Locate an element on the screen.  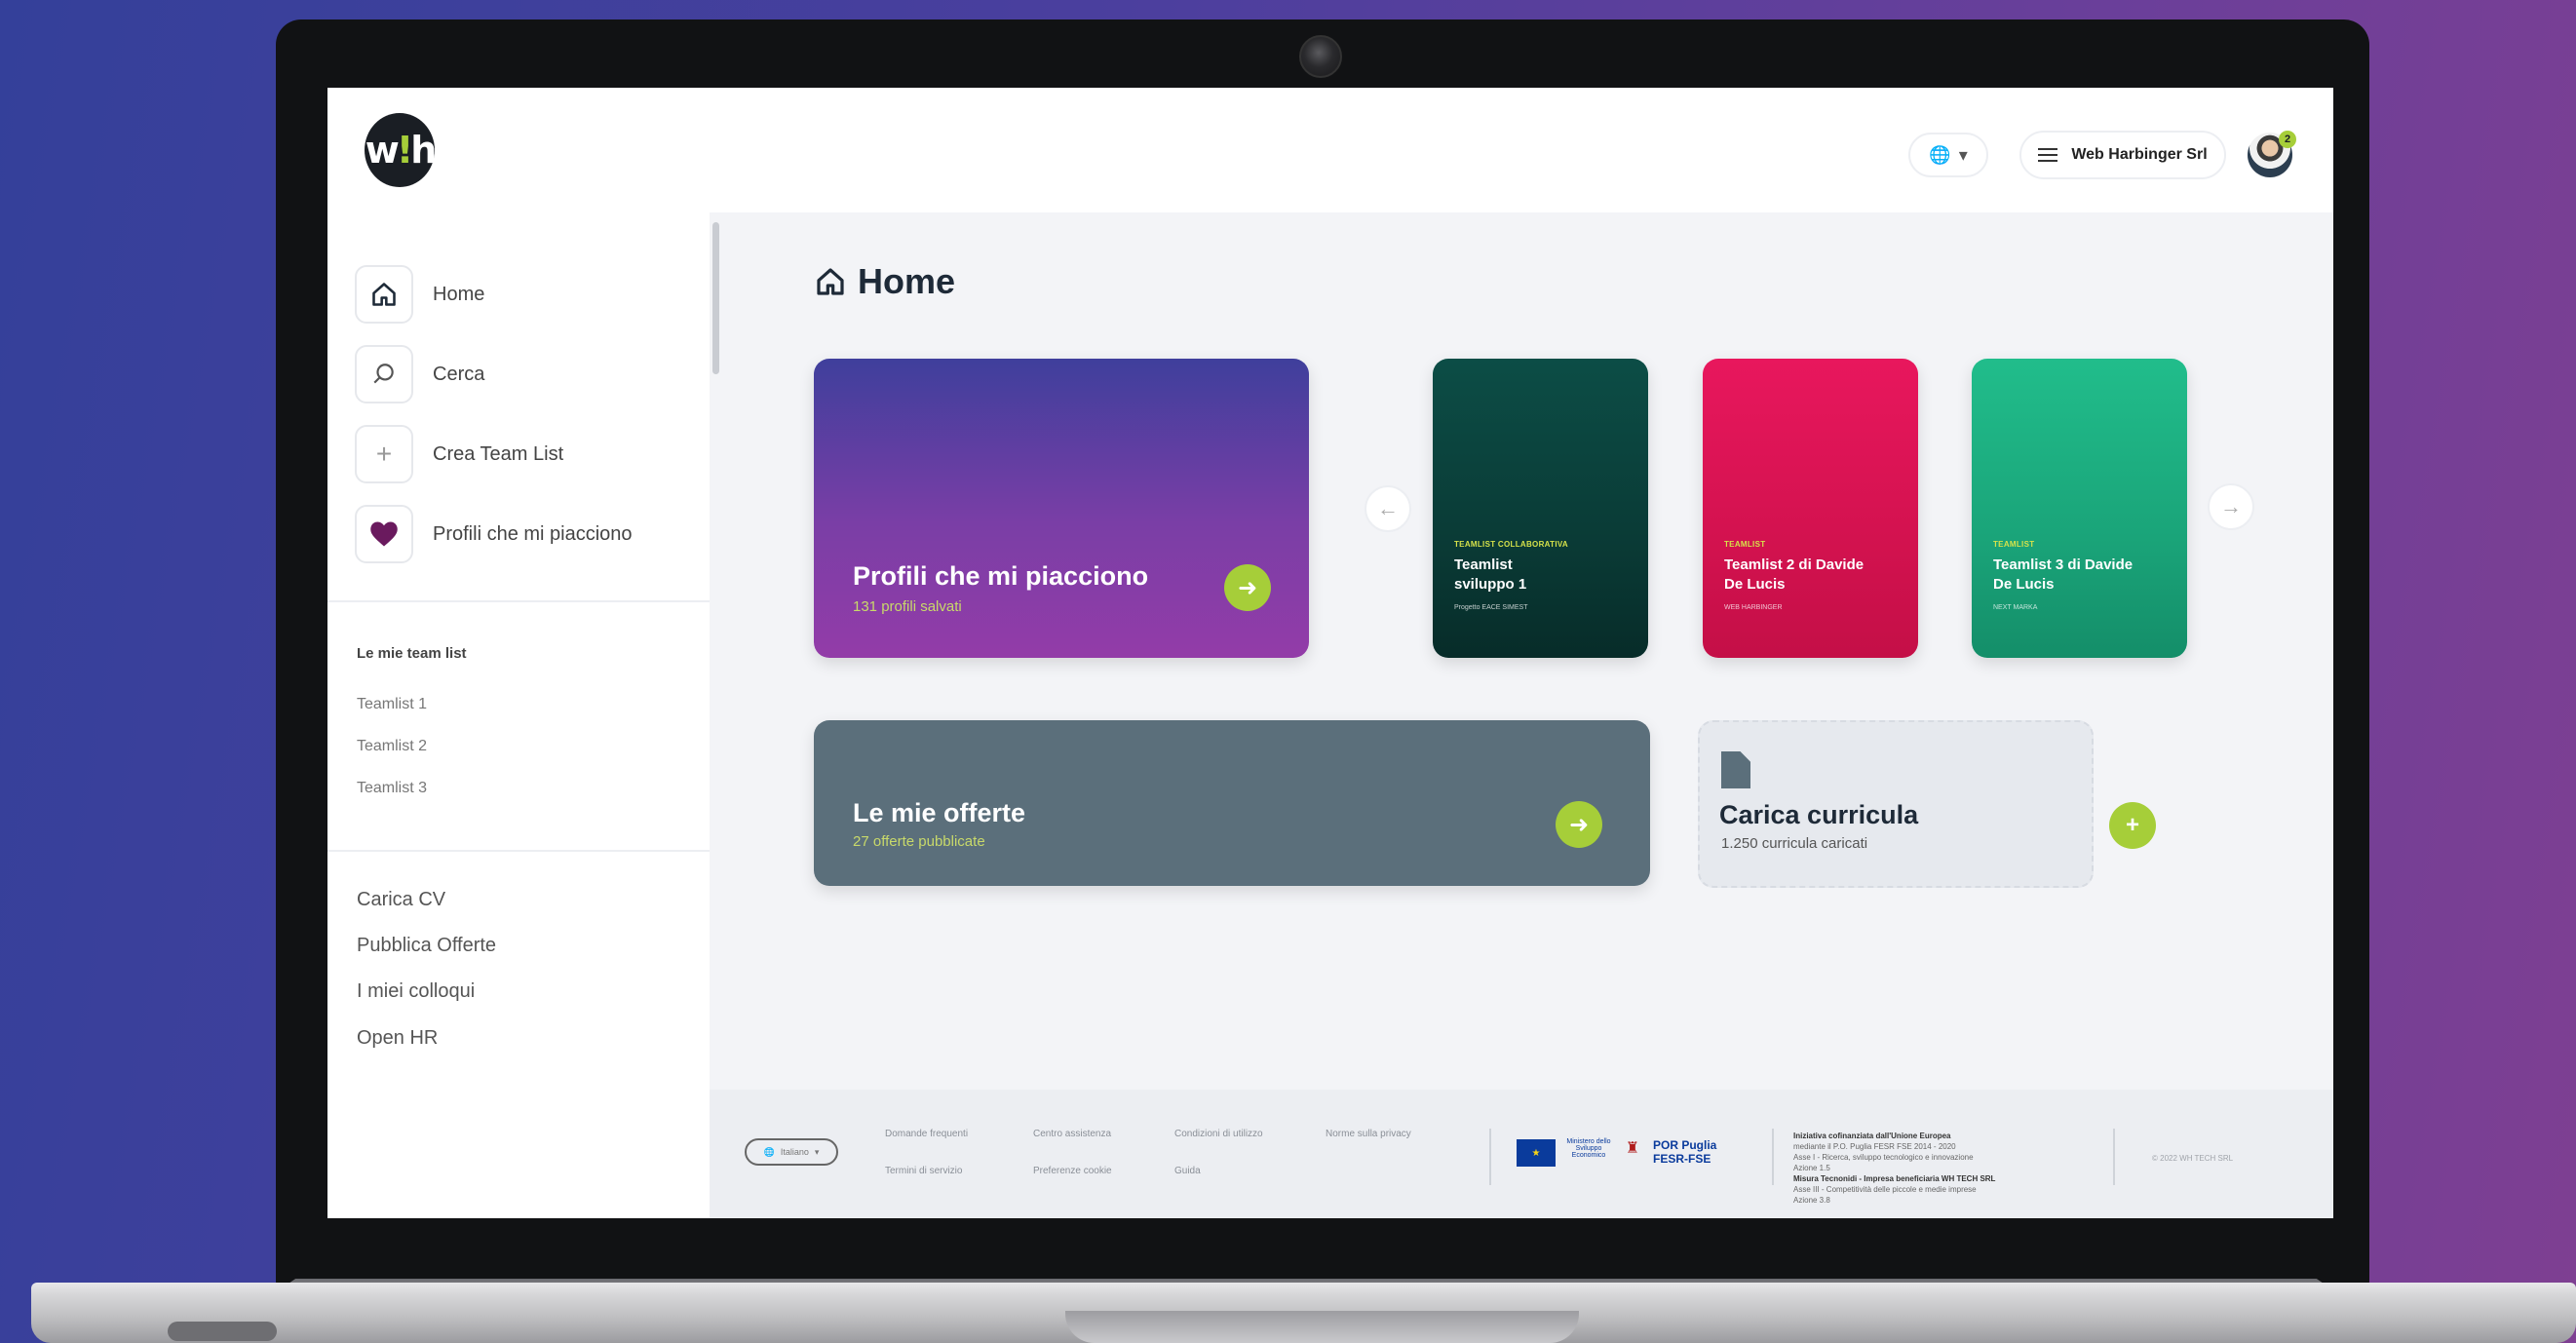
laptop-foot is located at coordinates (222, 1331).